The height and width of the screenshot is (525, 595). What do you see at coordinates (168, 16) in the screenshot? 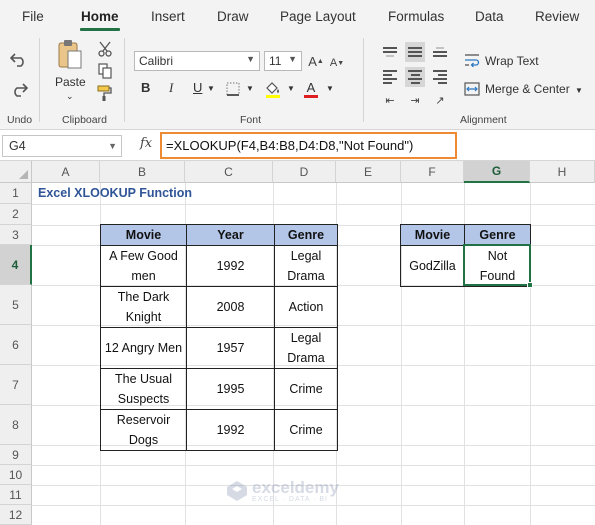
I see `menu-insert: Insert` at bounding box center [168, 16].